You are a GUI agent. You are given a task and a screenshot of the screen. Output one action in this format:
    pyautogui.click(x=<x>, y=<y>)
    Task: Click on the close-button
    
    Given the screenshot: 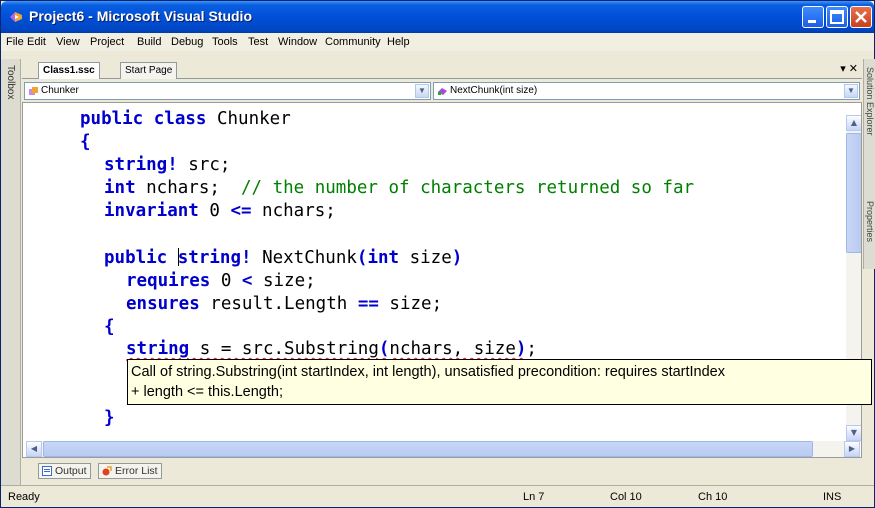 What is the action you would take?
    pyautogui.click(x=861, y=17)
    